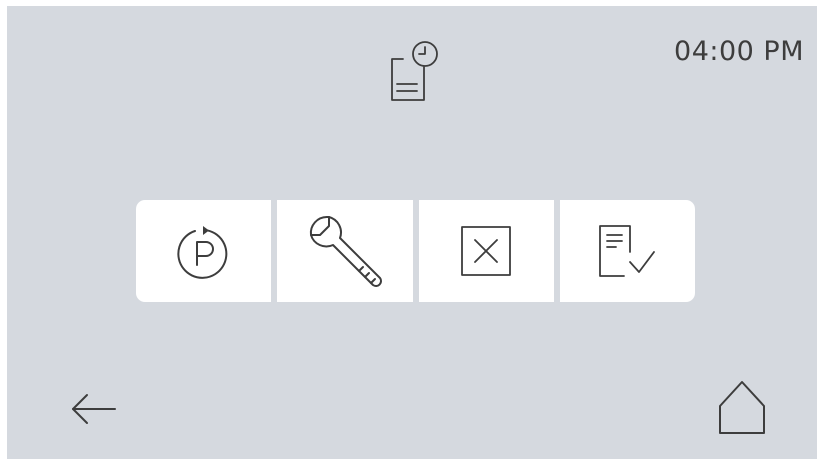 Image resolution: width=821 pixels, height=463 pixels. I want to click on document-clock-icon, so click(416, 74).